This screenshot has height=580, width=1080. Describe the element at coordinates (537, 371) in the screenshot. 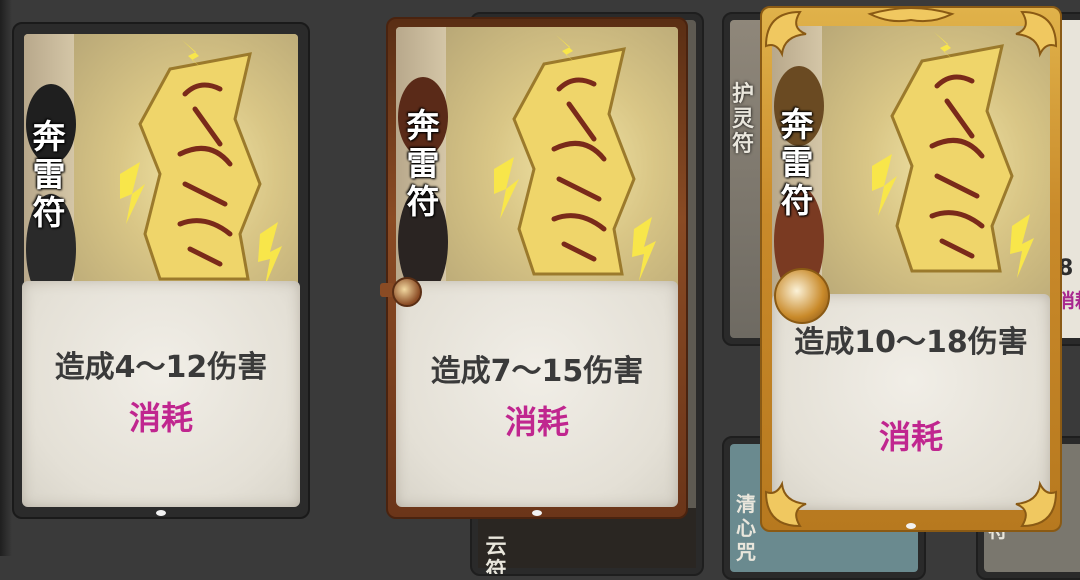

I see `card-effect-text: 造成7～15伤害` at that location.